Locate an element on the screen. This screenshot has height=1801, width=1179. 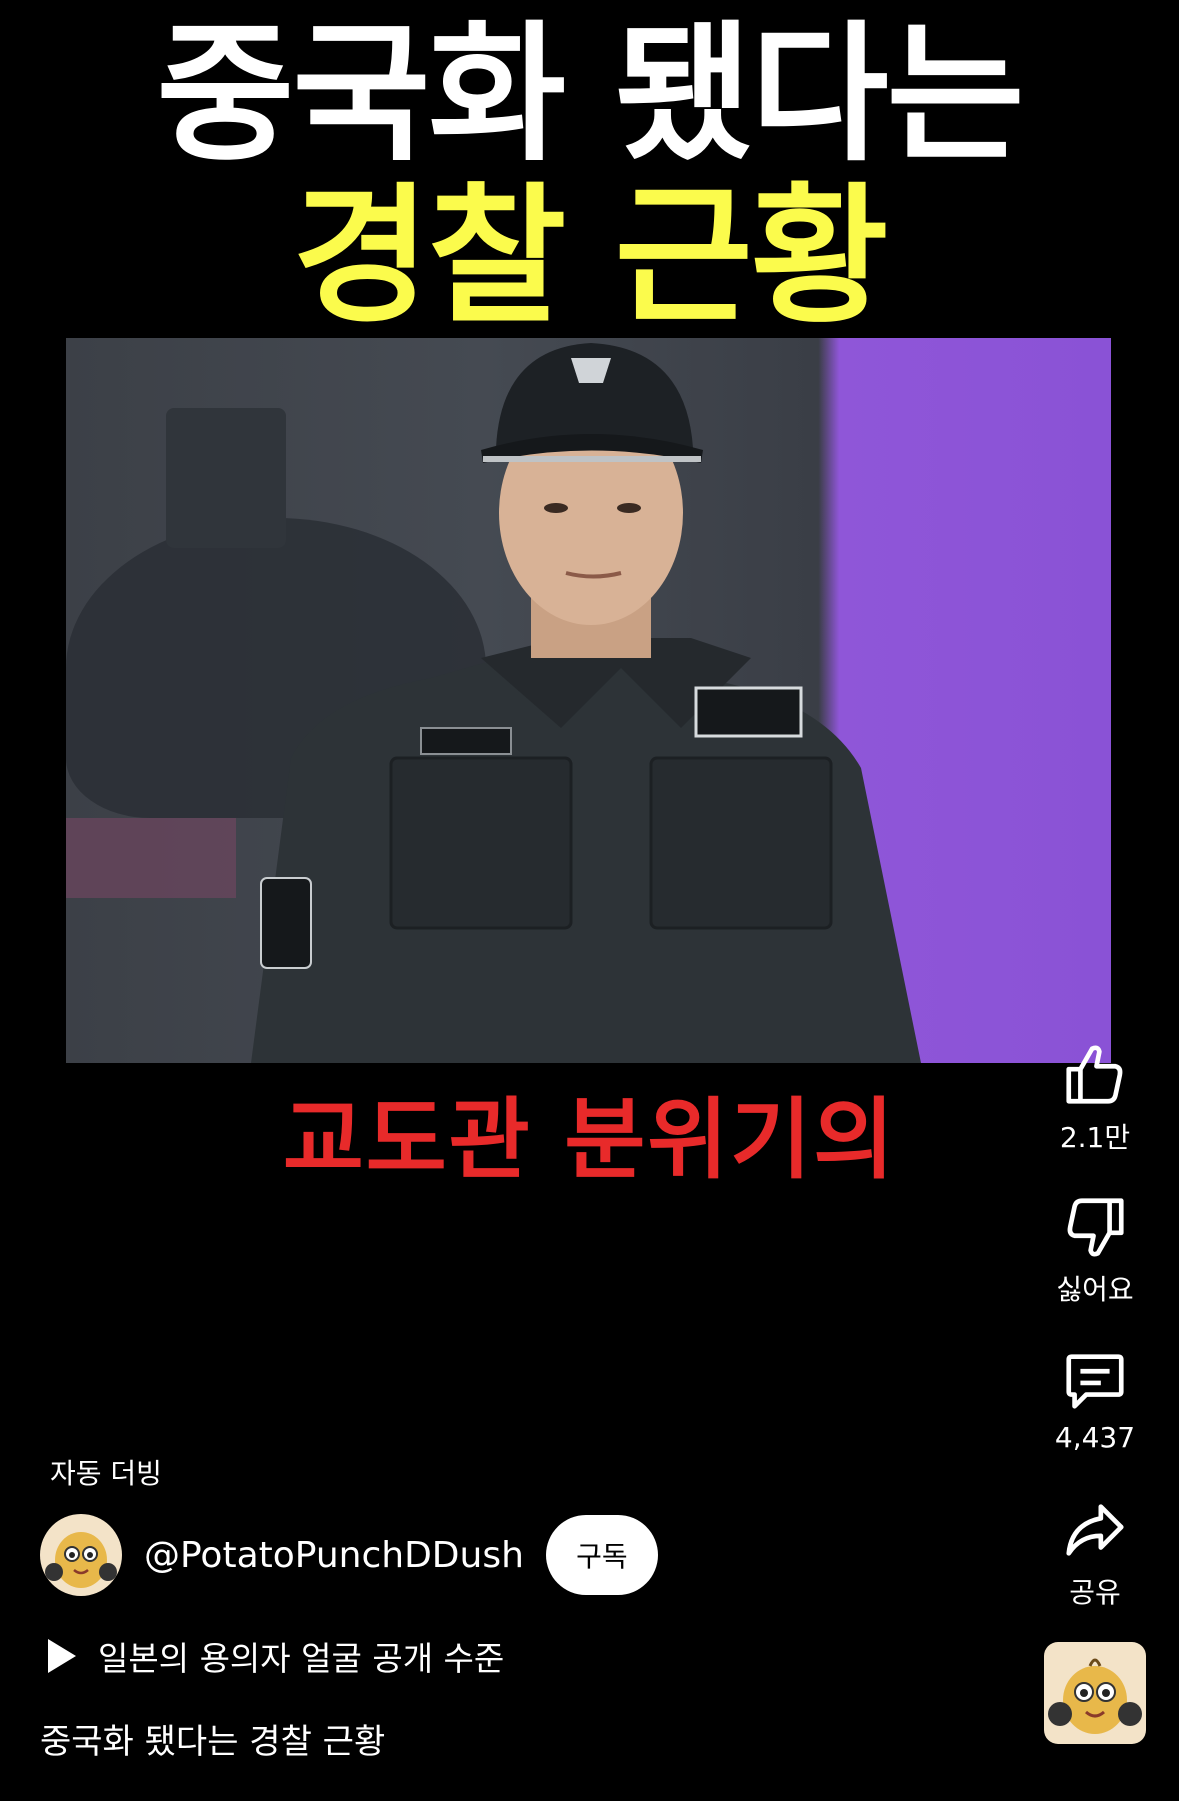
comments-action: 4,437 is located at coordinates (1095, 1399).